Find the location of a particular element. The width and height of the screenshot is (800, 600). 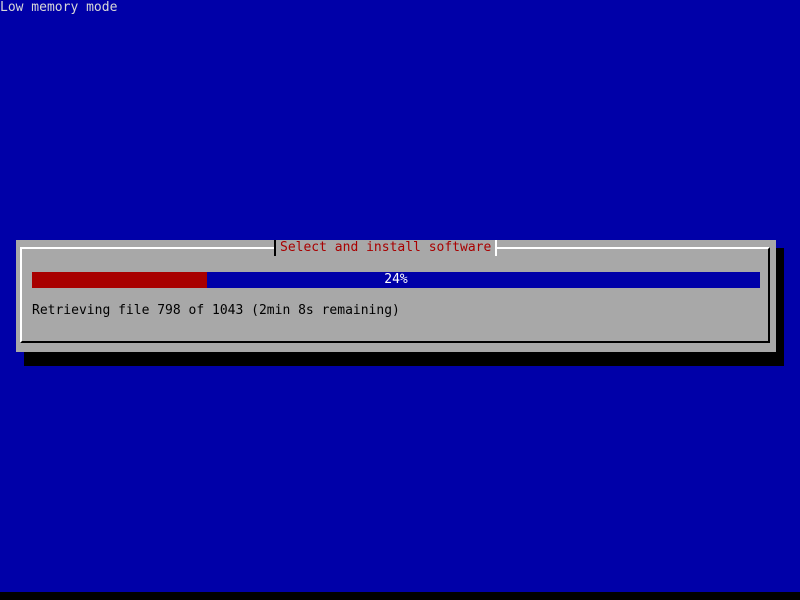

low-memory-mode-label: Low memory mode is located at coordinates (59, 7).